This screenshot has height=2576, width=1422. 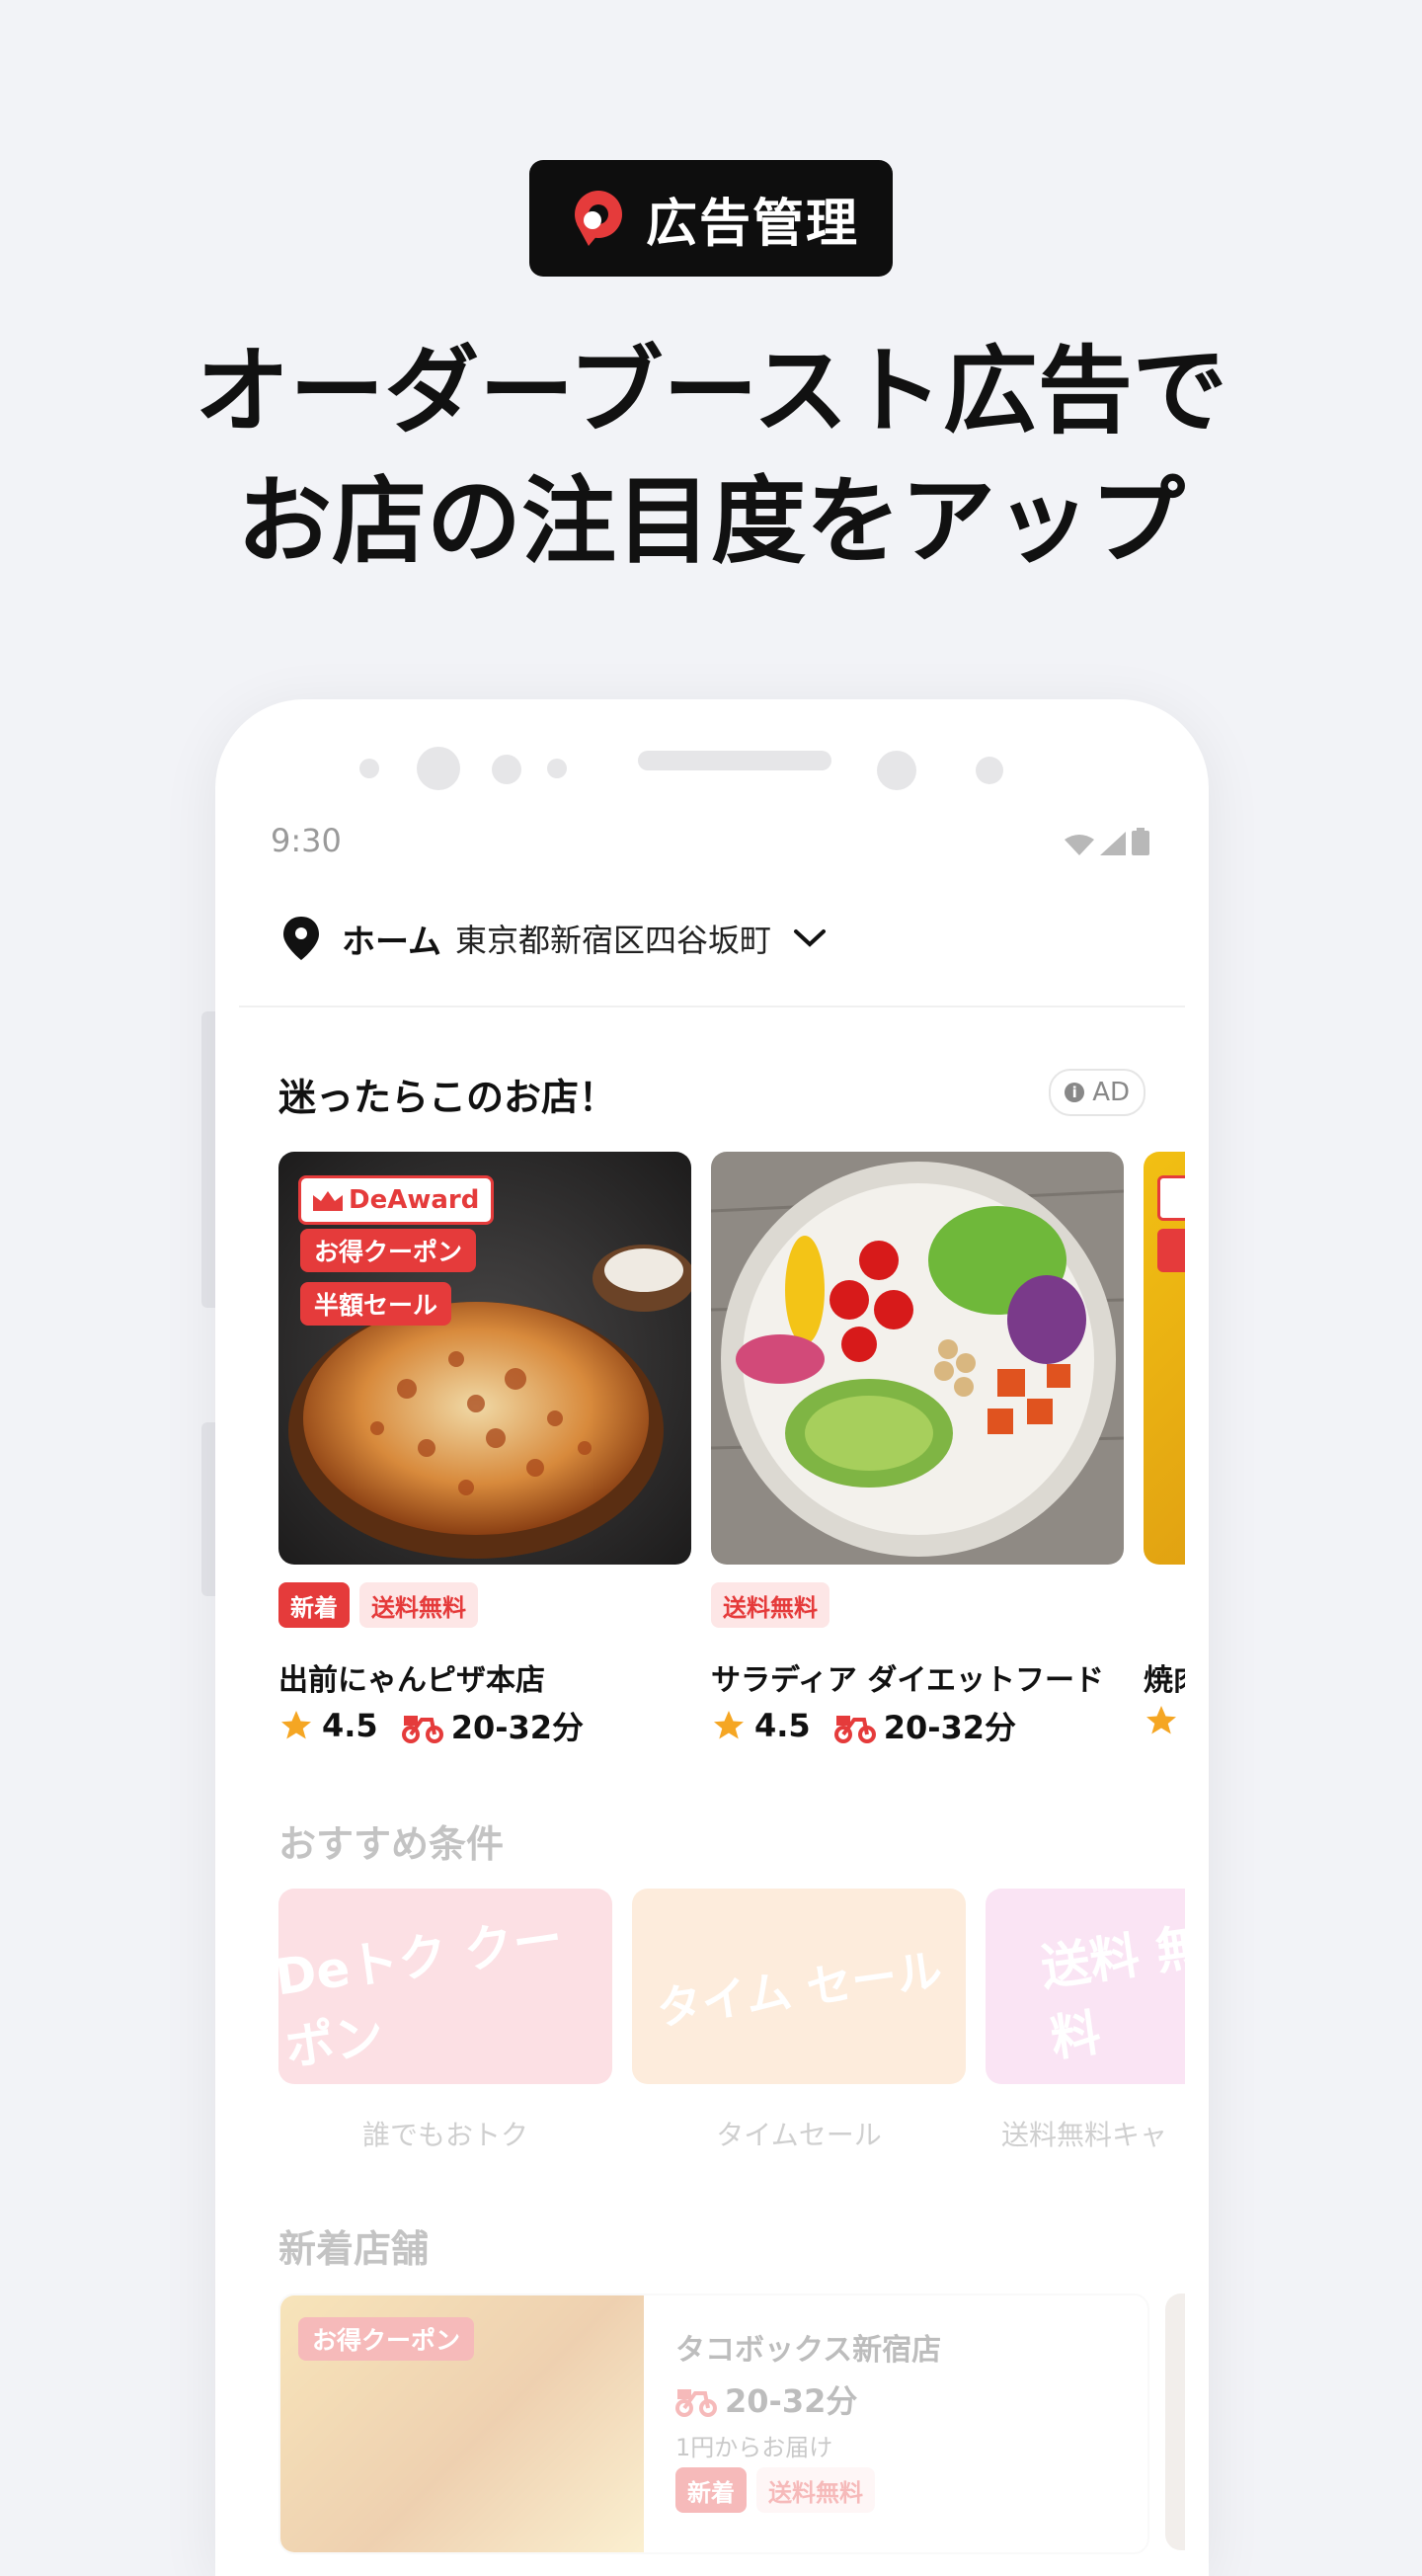 What do you see at coordinates (711, 391) in the screenshot?
I see `headline-line-1: オーダーブースト広告で` at bounding box center [711, 391].